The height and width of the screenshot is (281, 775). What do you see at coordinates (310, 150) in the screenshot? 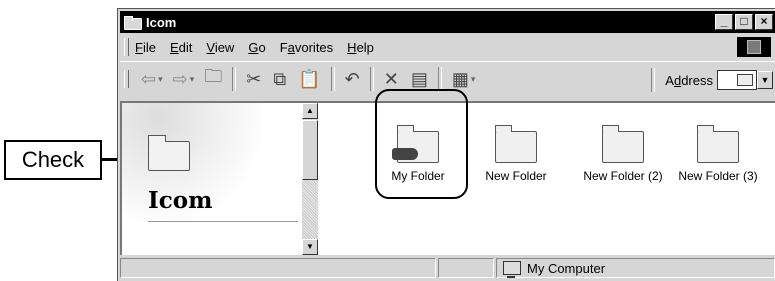
I see `scroll-thumb` at bounding box center [310, 150].